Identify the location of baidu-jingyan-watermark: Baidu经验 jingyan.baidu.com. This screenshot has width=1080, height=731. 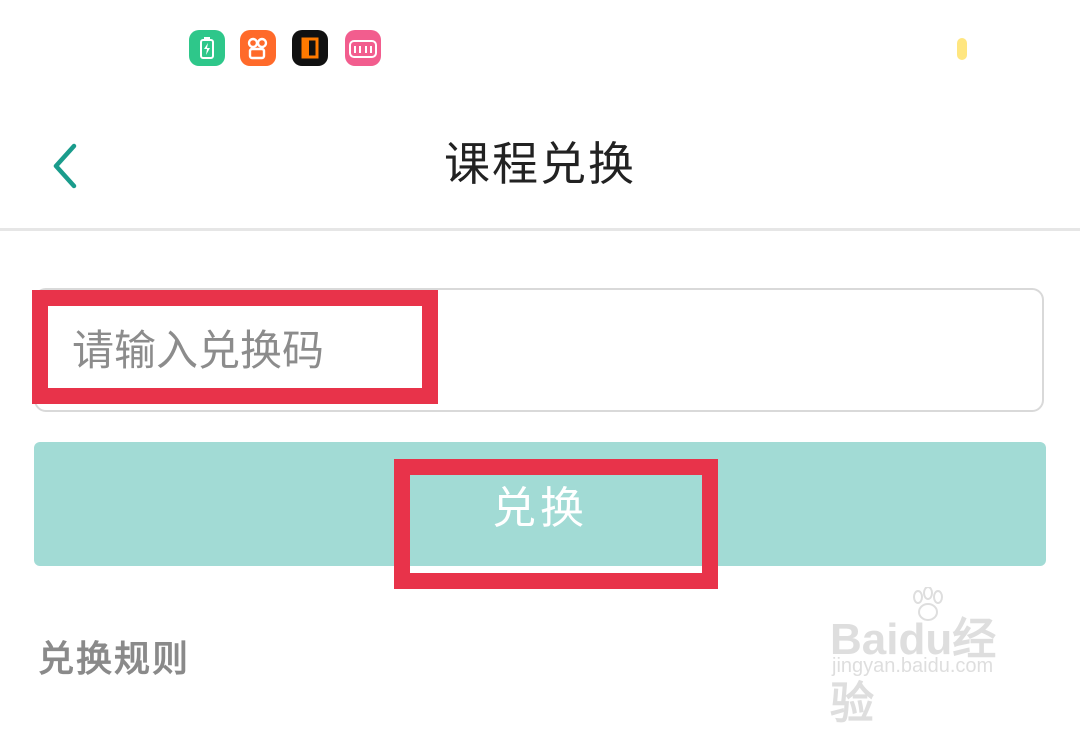
(930, 656).